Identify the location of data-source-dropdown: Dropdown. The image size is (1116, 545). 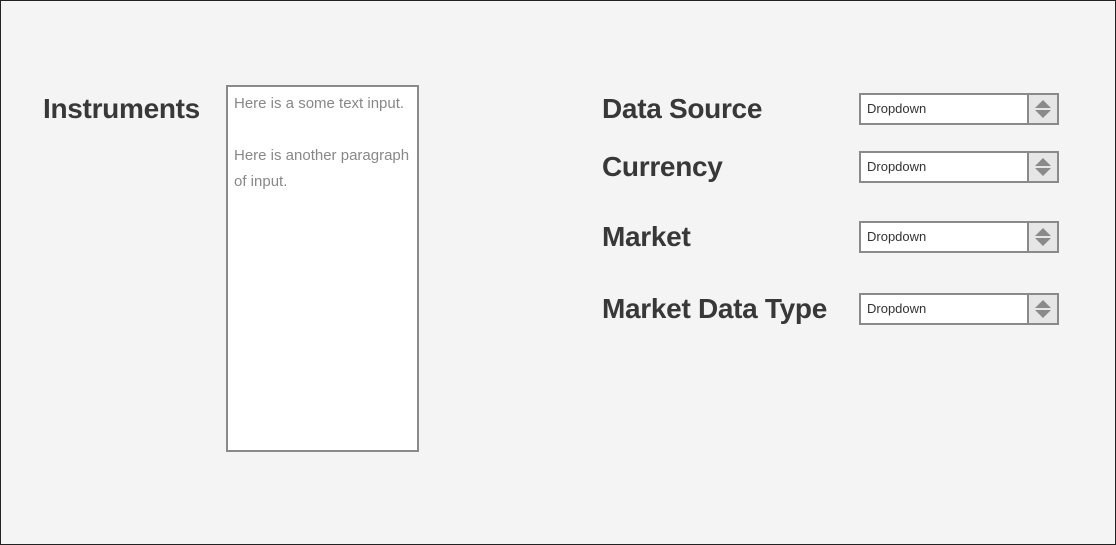
(959, 109).